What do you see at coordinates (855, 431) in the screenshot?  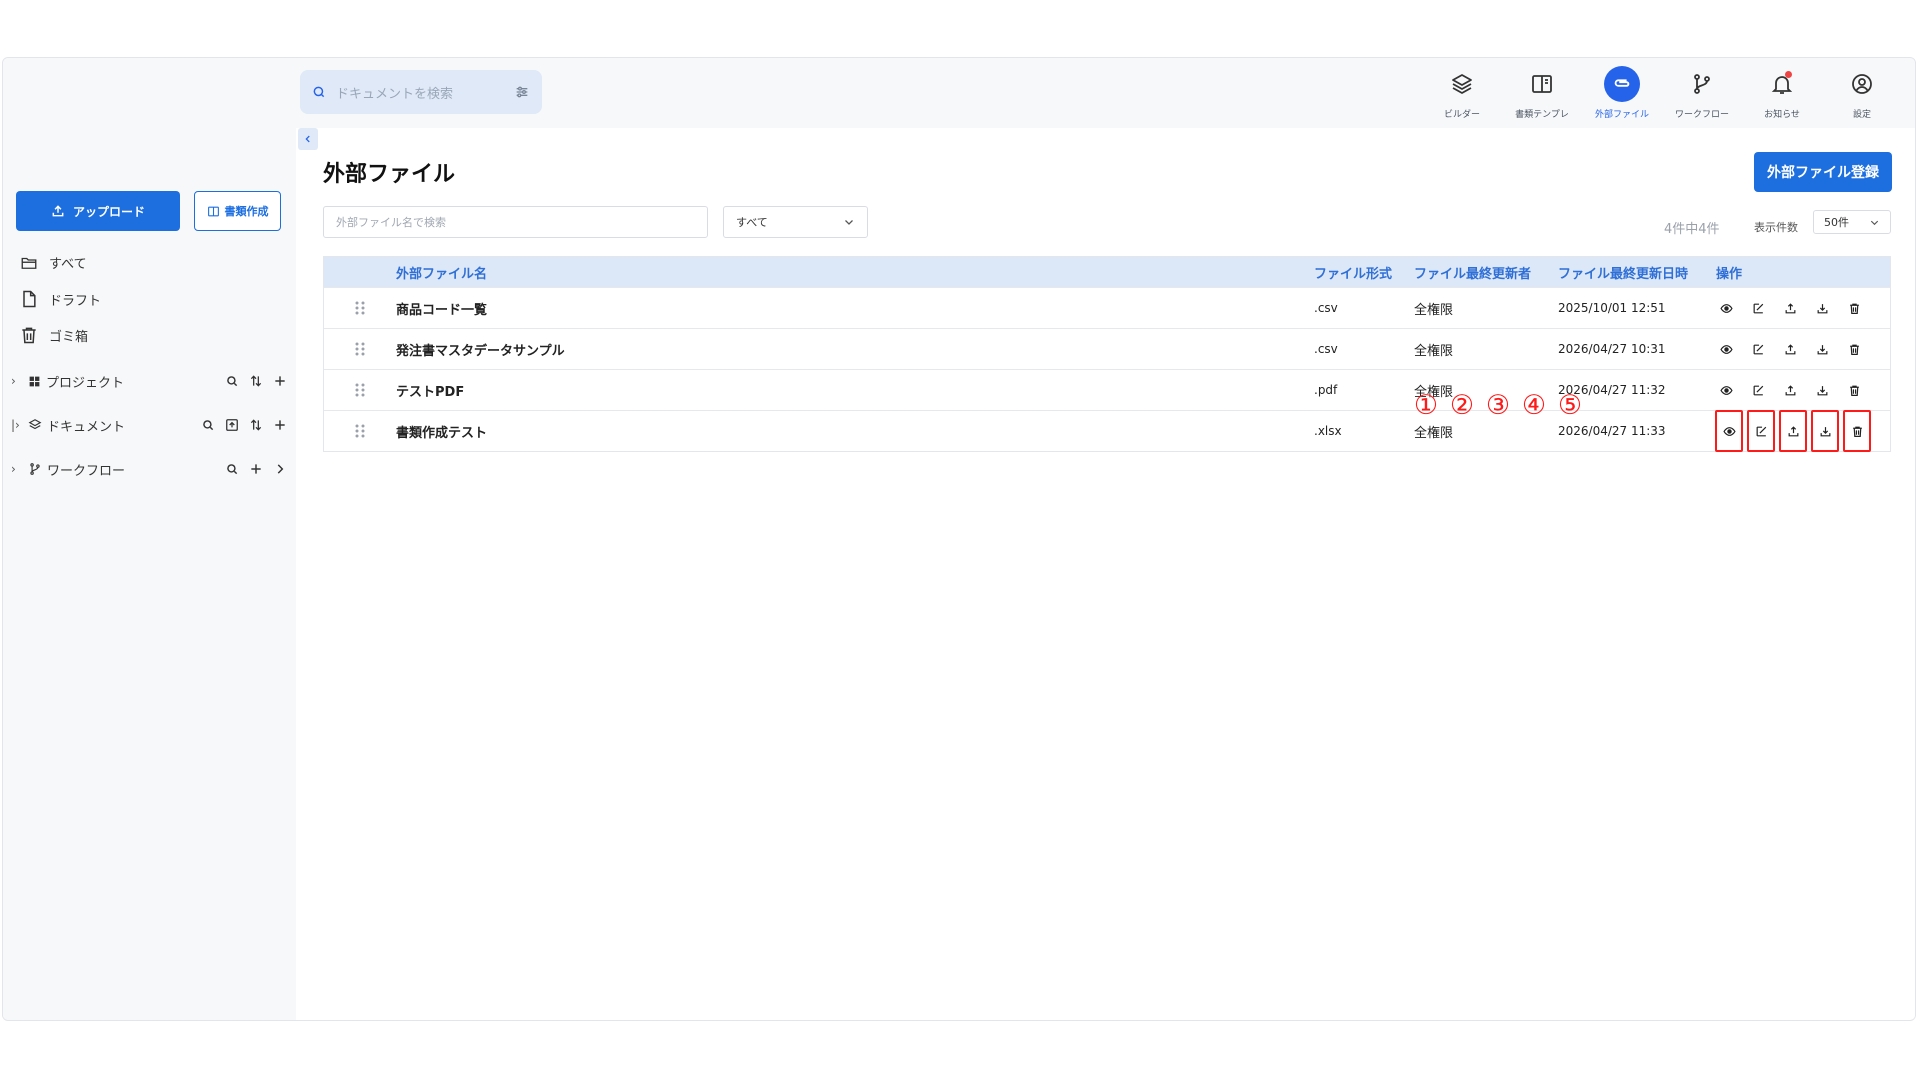 I see `file-name: 書類作成テスト` at bounding box center [855, 431].